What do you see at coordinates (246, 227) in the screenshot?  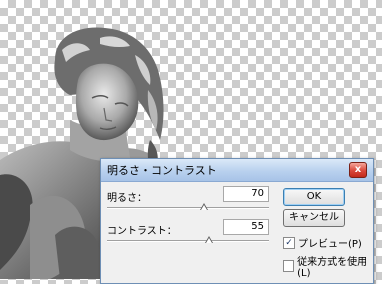 I see `contrast-input: 55` at bounding box center [246, 227].